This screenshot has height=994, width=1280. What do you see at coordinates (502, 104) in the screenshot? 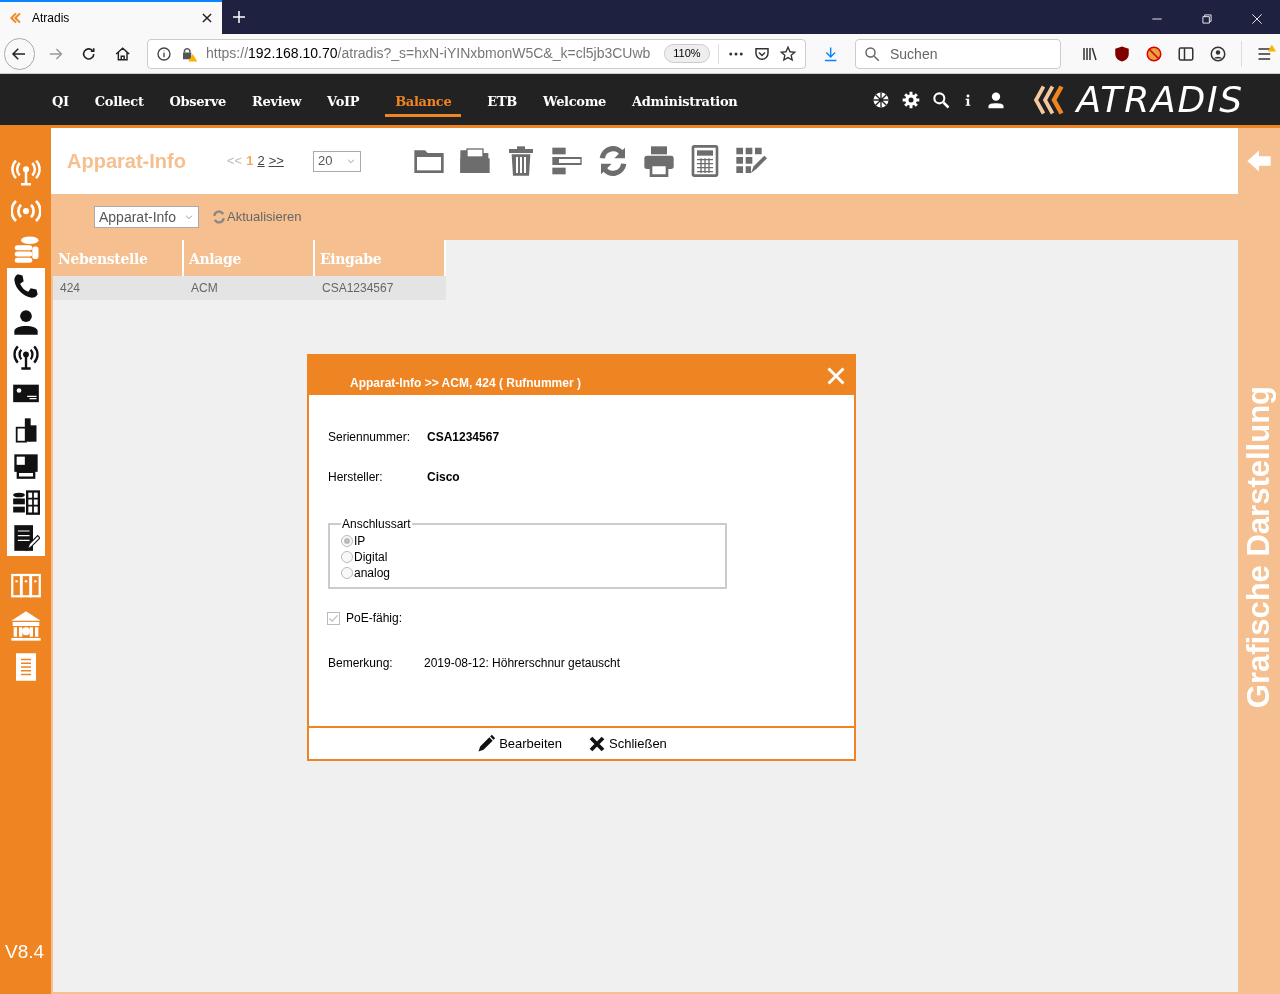
I see `nav-item: ETB` at bounding box center [502, 104].